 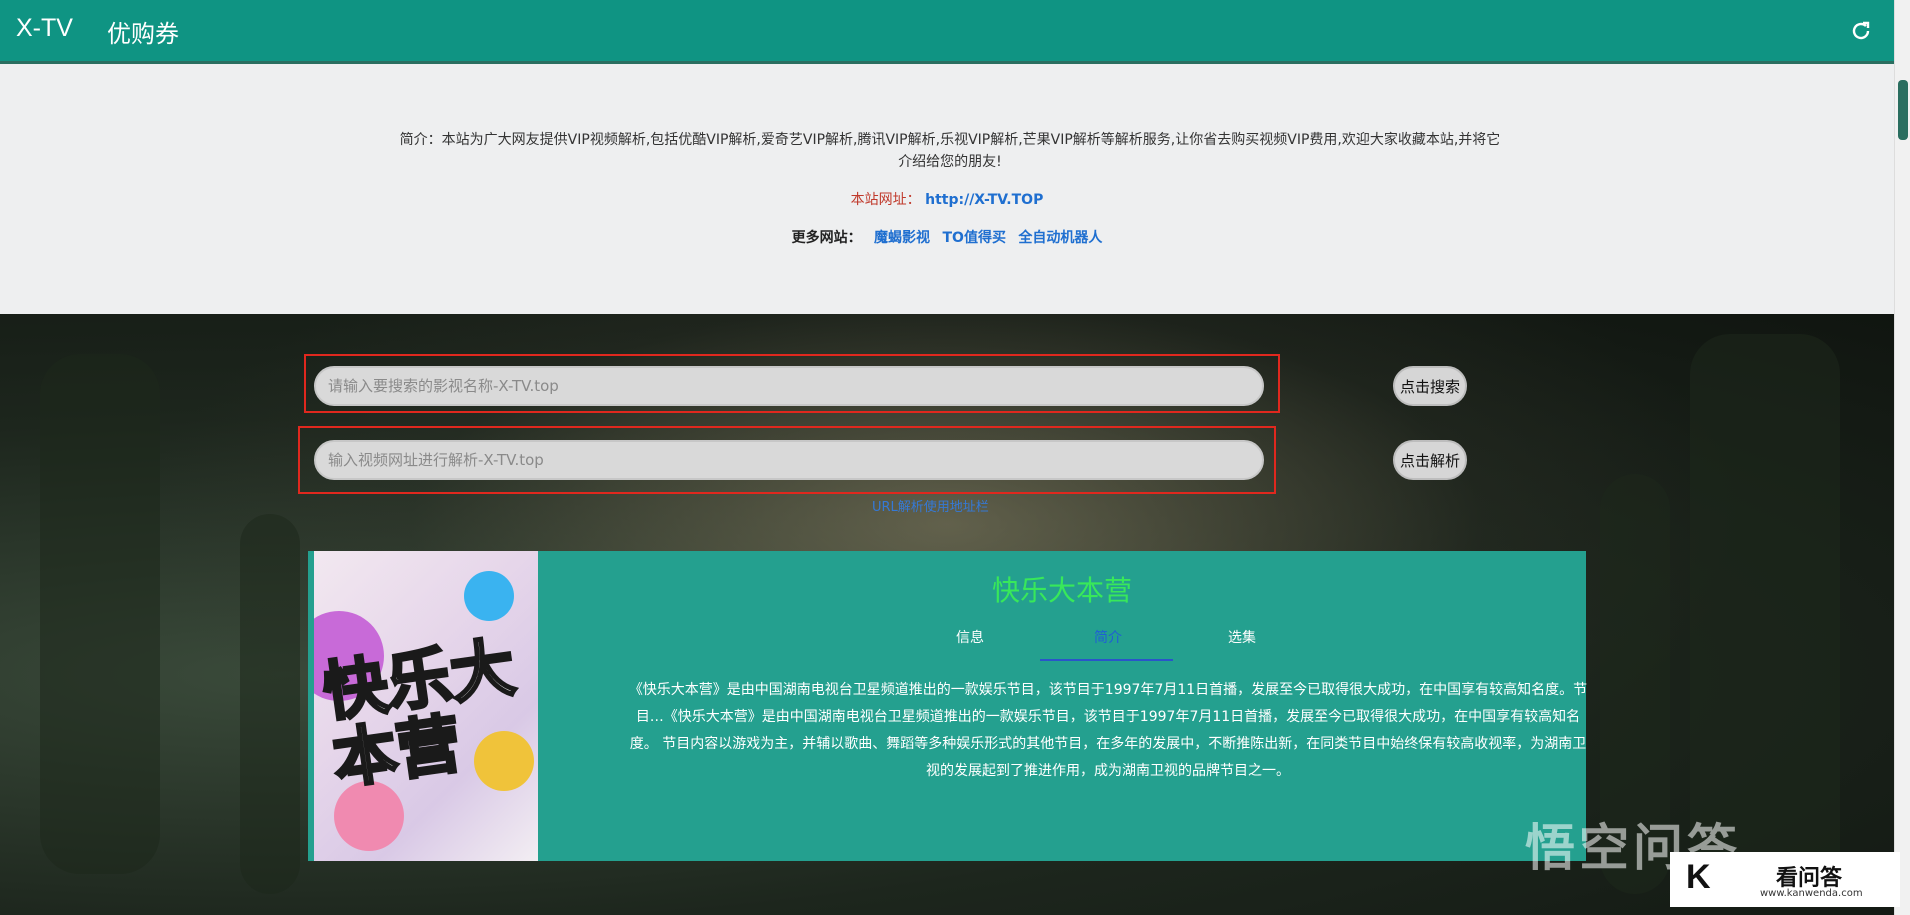 I want to click on site-url-line: 本站网址： http://X-TV.TOP, so click(x=947, y=199).